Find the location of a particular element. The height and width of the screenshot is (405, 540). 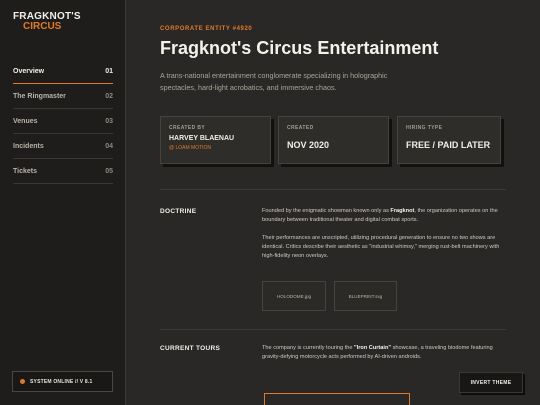

emphasis-iron-curtain: "Iron Curtain" is located at coordinates (373, 348).